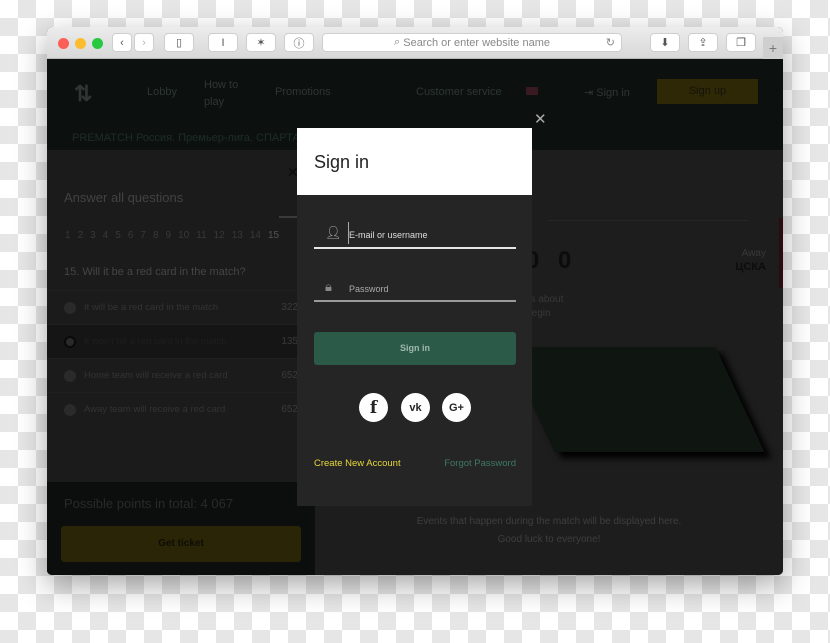  I want to click on question-text: 15. Will it be a red card in the match?, so click(155, 272).